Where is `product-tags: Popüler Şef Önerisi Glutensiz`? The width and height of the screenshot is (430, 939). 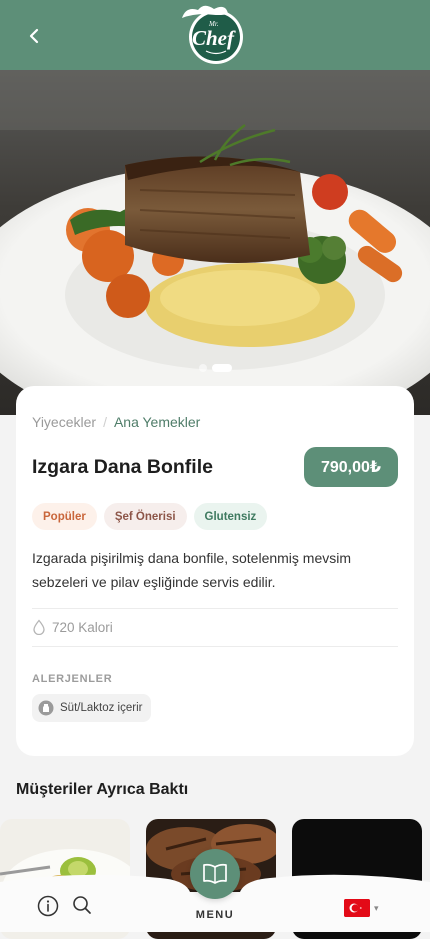
product-tags: Popüler Şef Önerisi Glutensiz is located at coordinates (150, 516).